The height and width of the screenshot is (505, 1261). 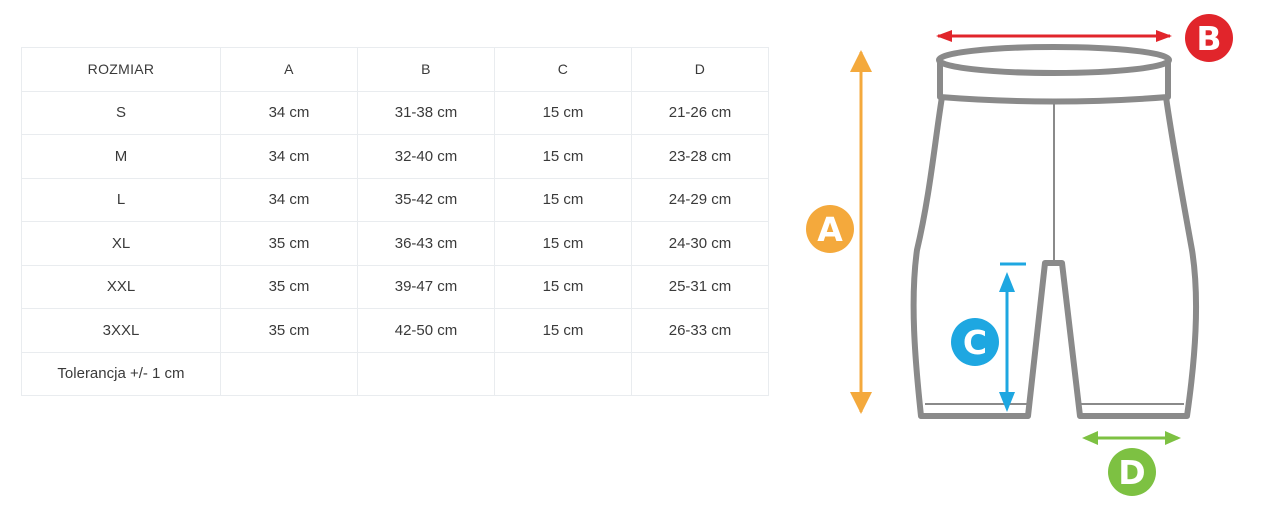 I want to click on table-cell: XL, so click(x=121, y=243).